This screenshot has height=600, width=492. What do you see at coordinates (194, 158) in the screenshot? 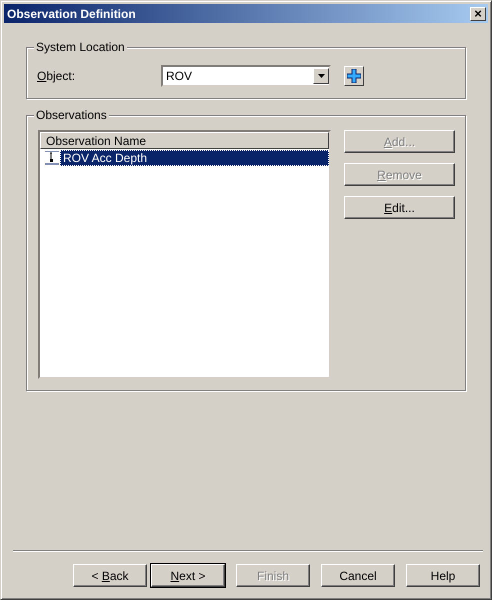
I see `list-item: ROV Acc Depth` at bounding box center [194, 158].